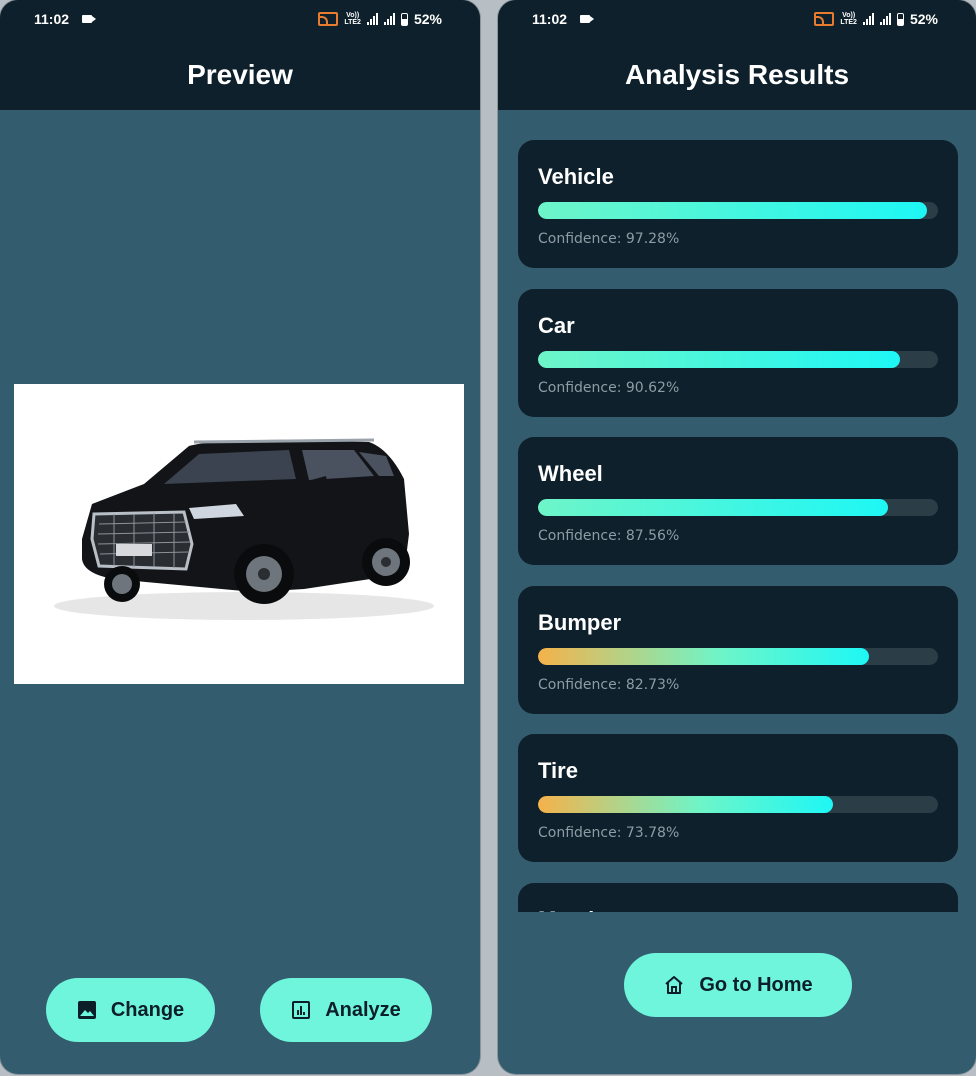 Image resolution: width=976 pixels, height=1076 pixels. Describe the element at coordinates (301, 1010) in the screenshot. I see `analytics-icon` at that location.